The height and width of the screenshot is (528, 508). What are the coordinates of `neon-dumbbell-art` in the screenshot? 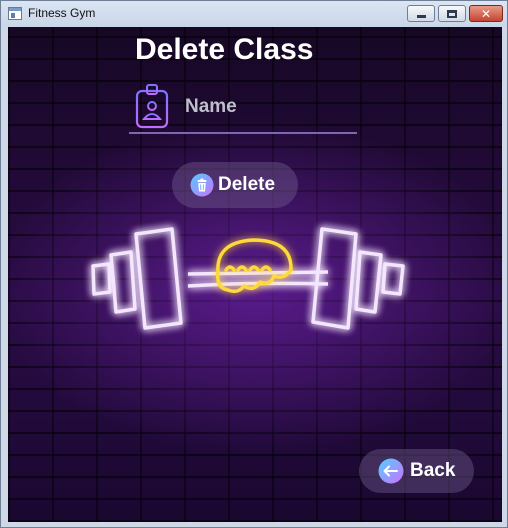 It's located at (248, 278).